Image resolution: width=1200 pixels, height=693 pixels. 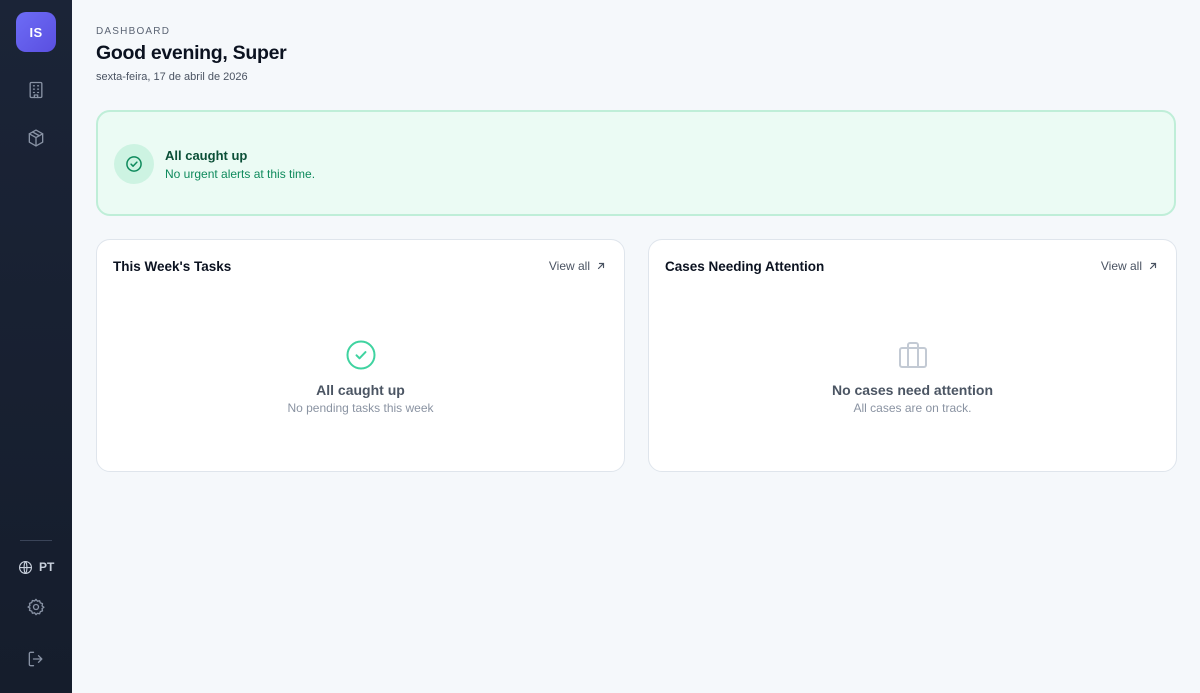 I want to click on alert-title: All caught up, so click(x=206, y=155).